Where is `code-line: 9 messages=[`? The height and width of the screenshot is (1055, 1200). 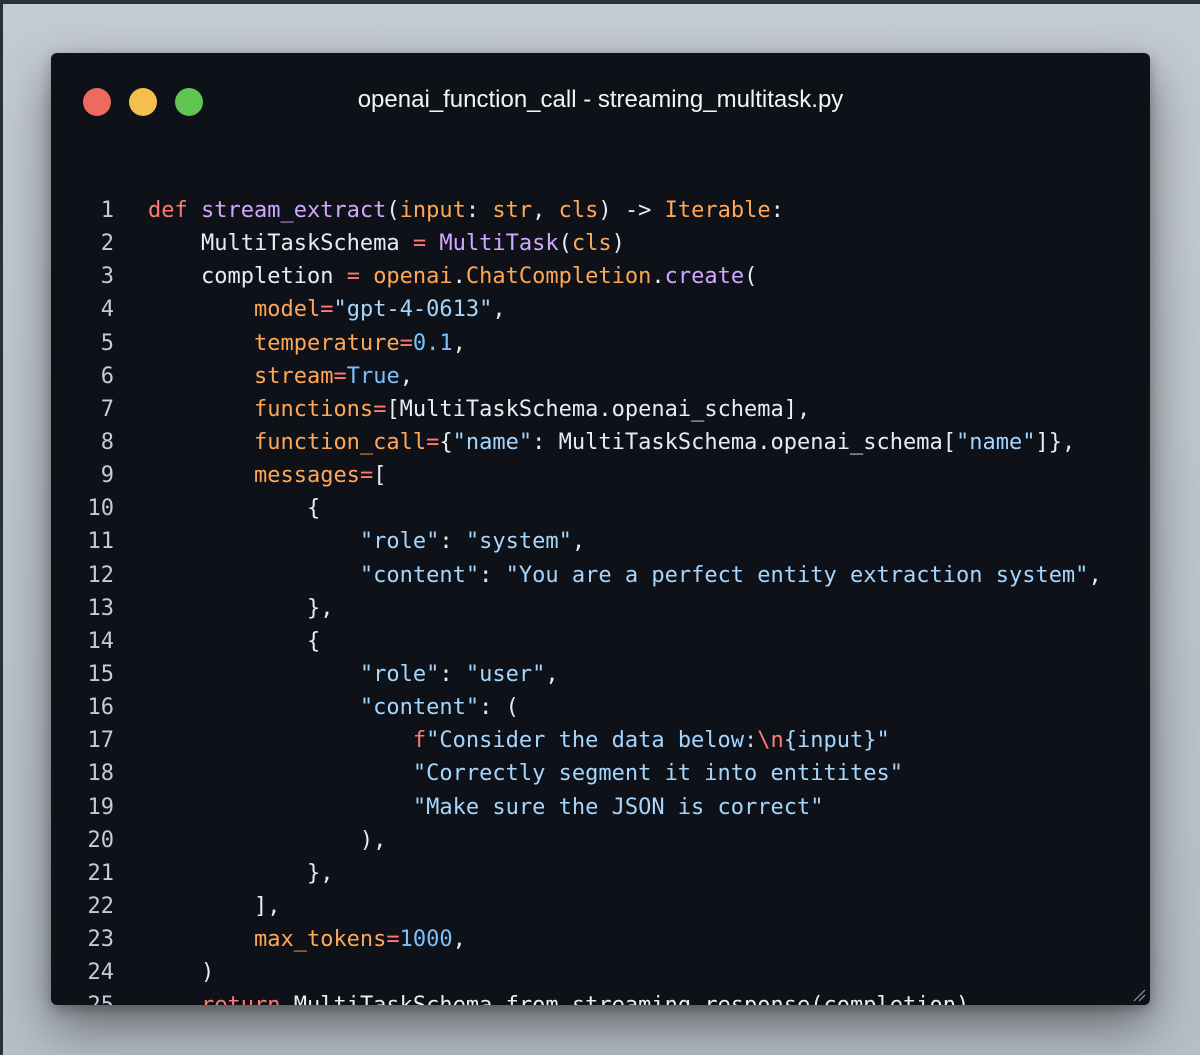
code-line: 9 messages=[ is located at coordinates (600, 475).